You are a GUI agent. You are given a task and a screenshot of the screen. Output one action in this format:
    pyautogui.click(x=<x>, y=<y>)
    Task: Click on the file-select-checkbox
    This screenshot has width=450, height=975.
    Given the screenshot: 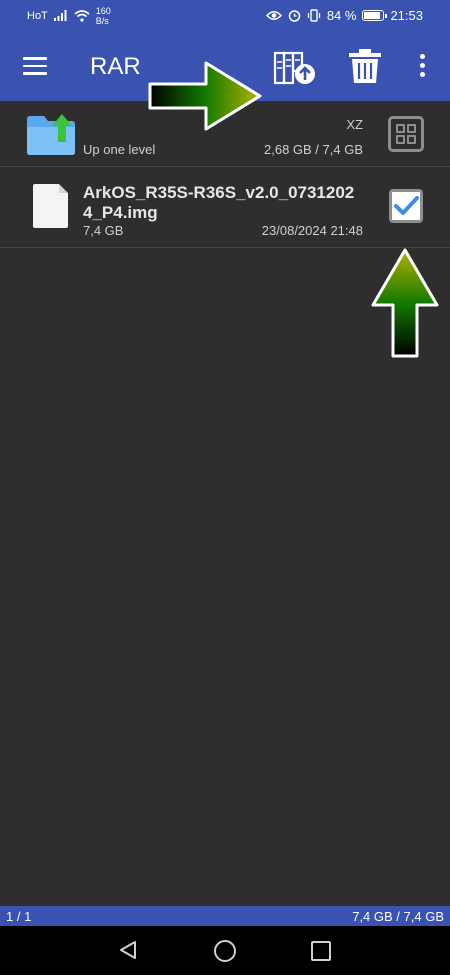 What is the action you would take?
    pyautogui.click(x=406, y=206)
    